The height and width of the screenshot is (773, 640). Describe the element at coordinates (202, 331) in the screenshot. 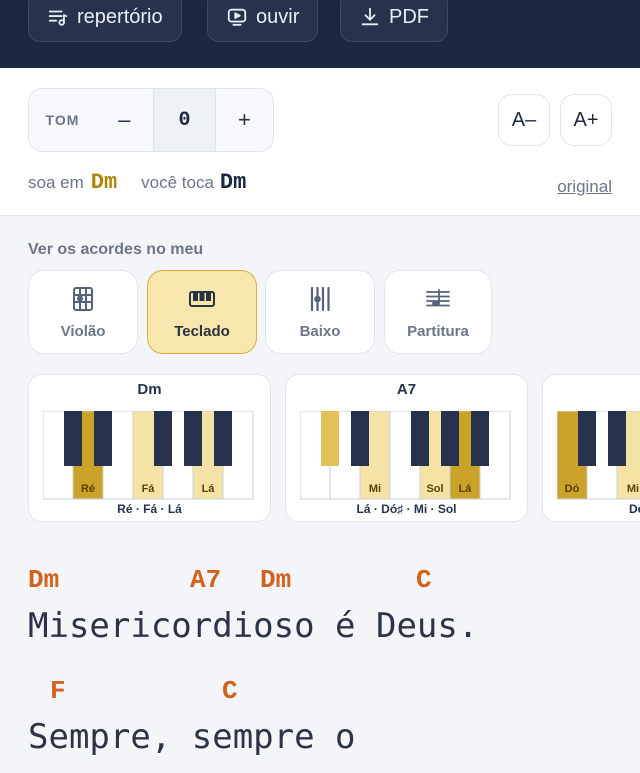

I see `instrument-keyboard-label: Teclado` at that location.